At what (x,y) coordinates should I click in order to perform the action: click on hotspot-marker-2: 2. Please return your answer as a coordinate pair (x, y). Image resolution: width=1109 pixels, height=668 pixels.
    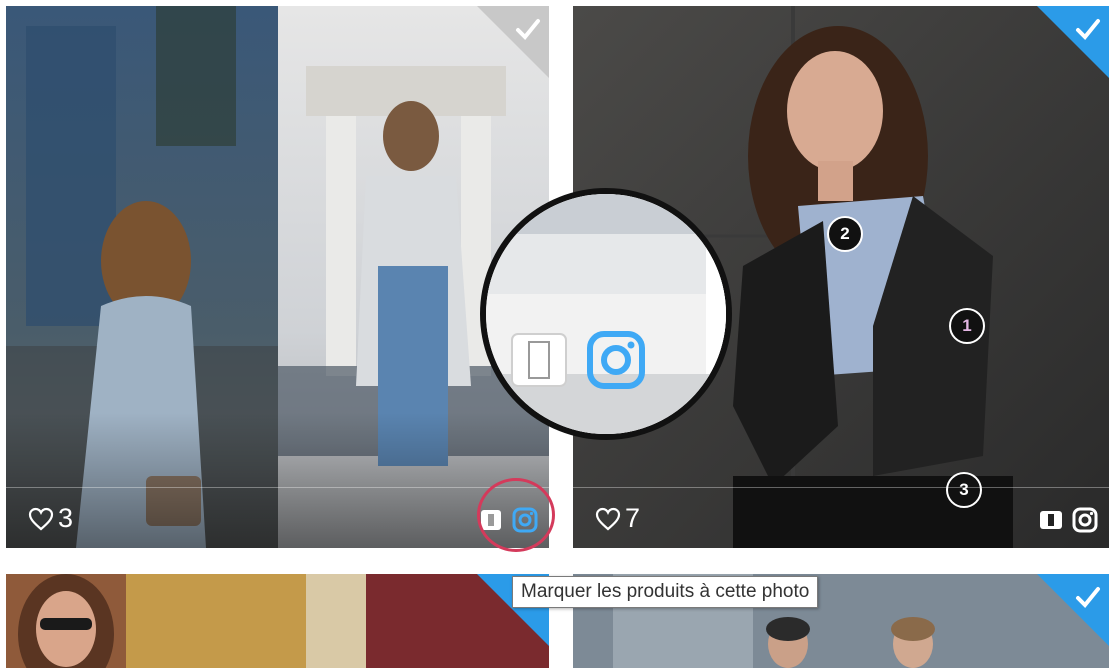
    Looking at the image, I should click on (845, 234).